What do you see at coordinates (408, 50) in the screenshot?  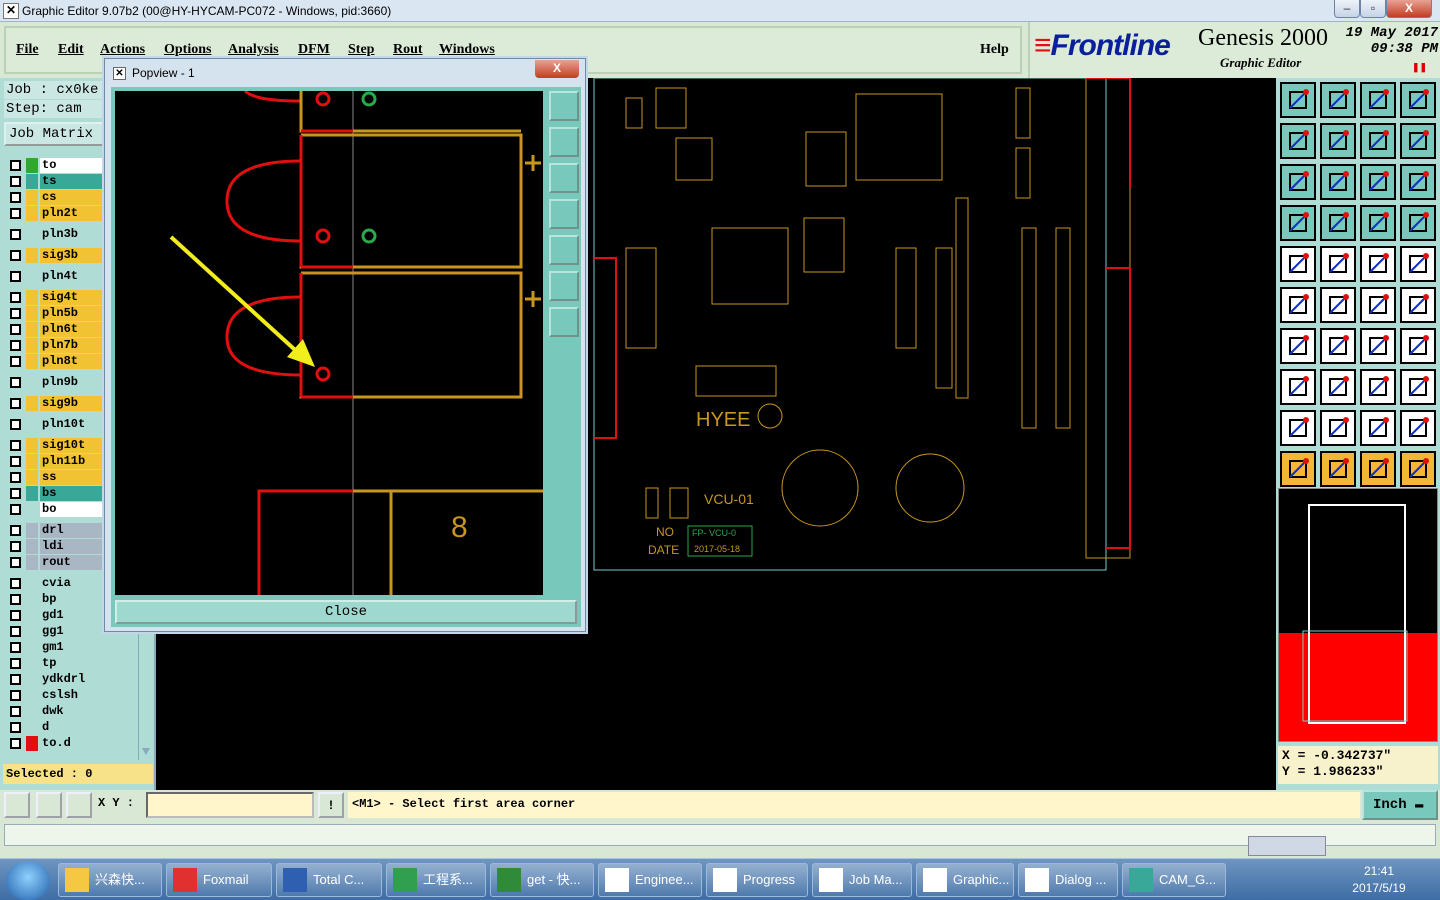 I see `menu-rout: Rout` at bounding box center [408, 50].